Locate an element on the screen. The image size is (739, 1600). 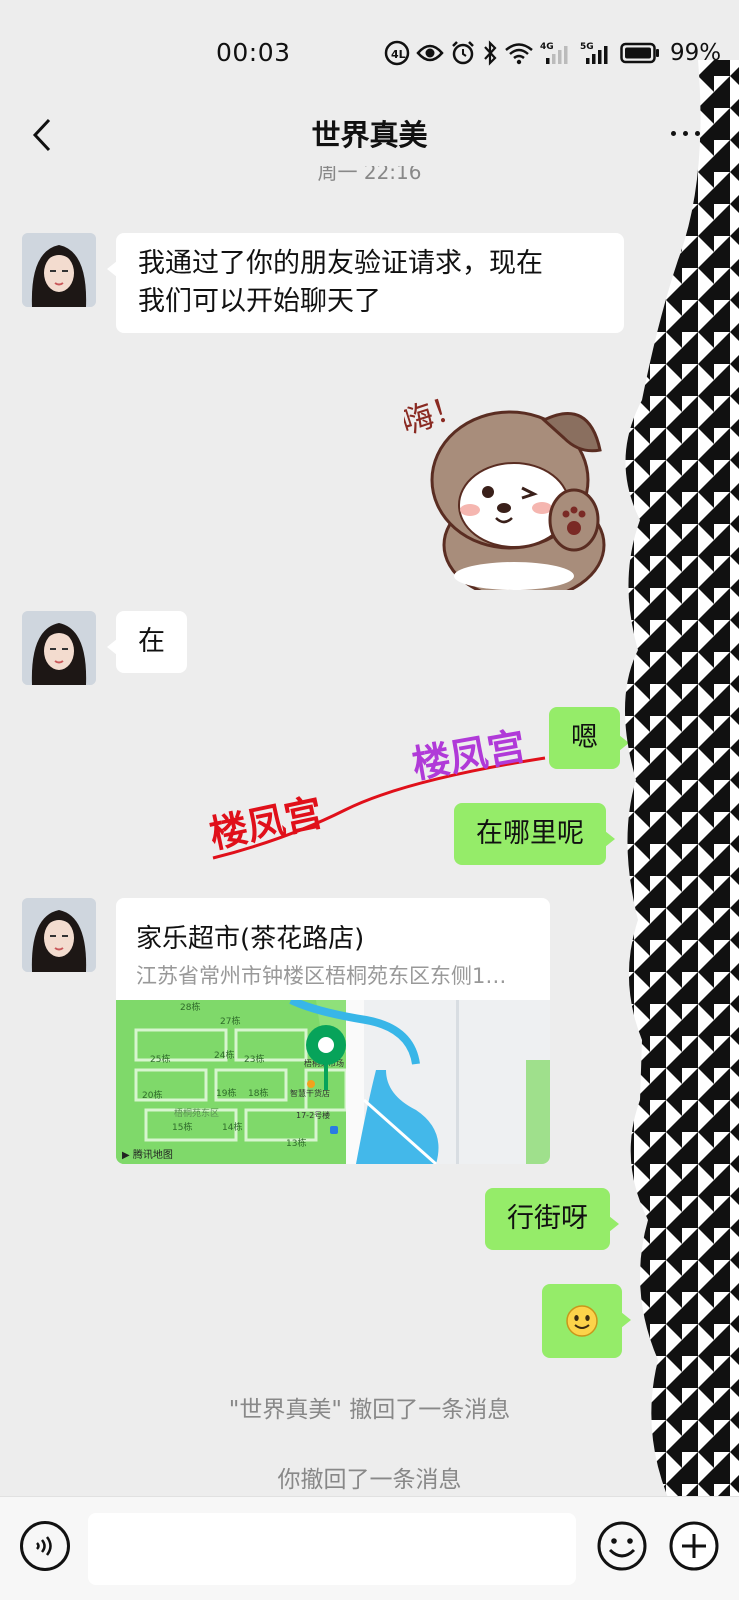
map-label: 14栋 is located at coordinates (232, 1127).